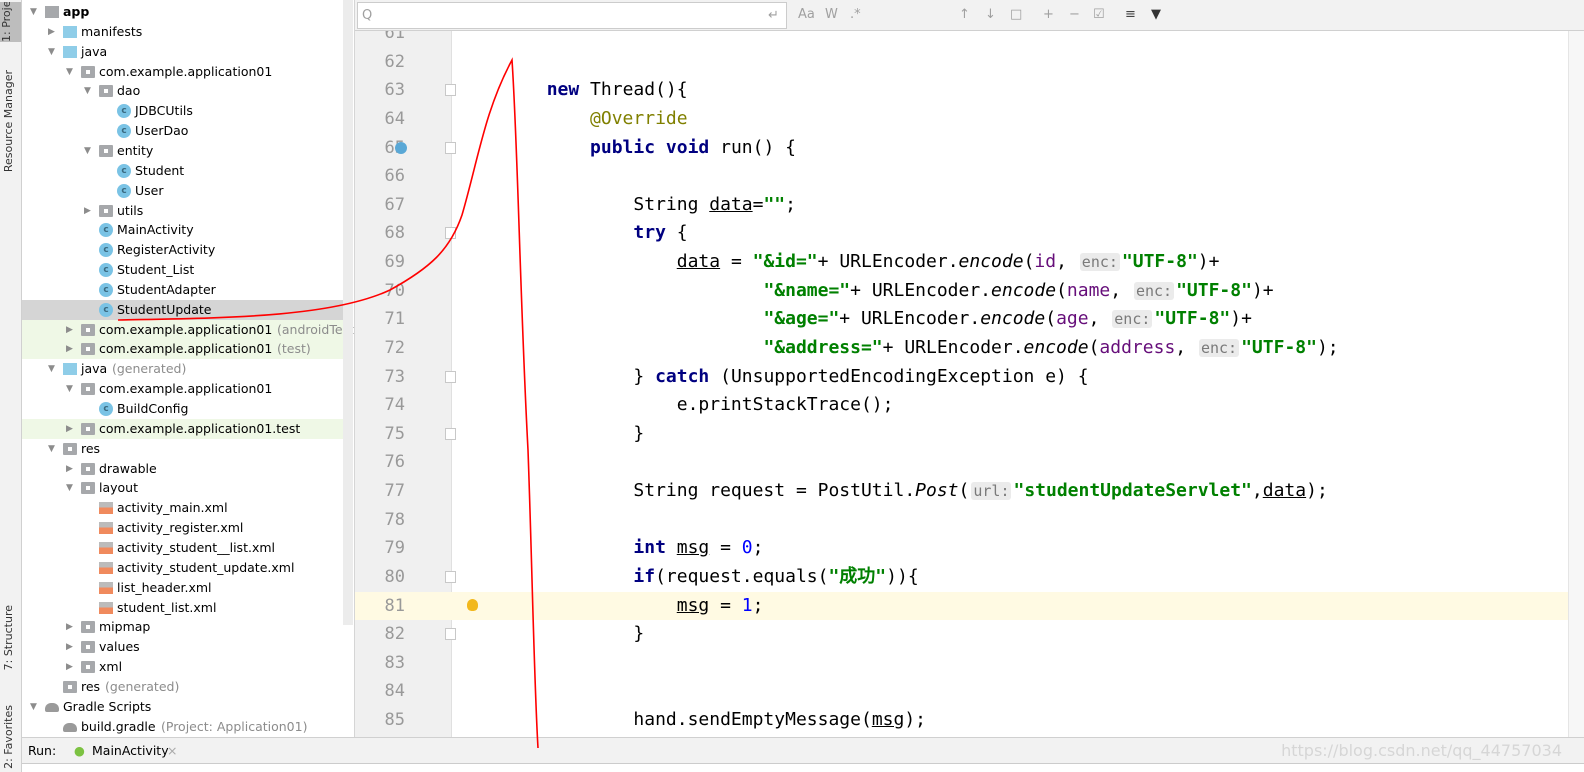 This screenshot has height=772, width=1584. What do you see at coordinates (1576, 384) in the screenshot?
I see `editor-scrollbar` at bounding box center [1576, 384].